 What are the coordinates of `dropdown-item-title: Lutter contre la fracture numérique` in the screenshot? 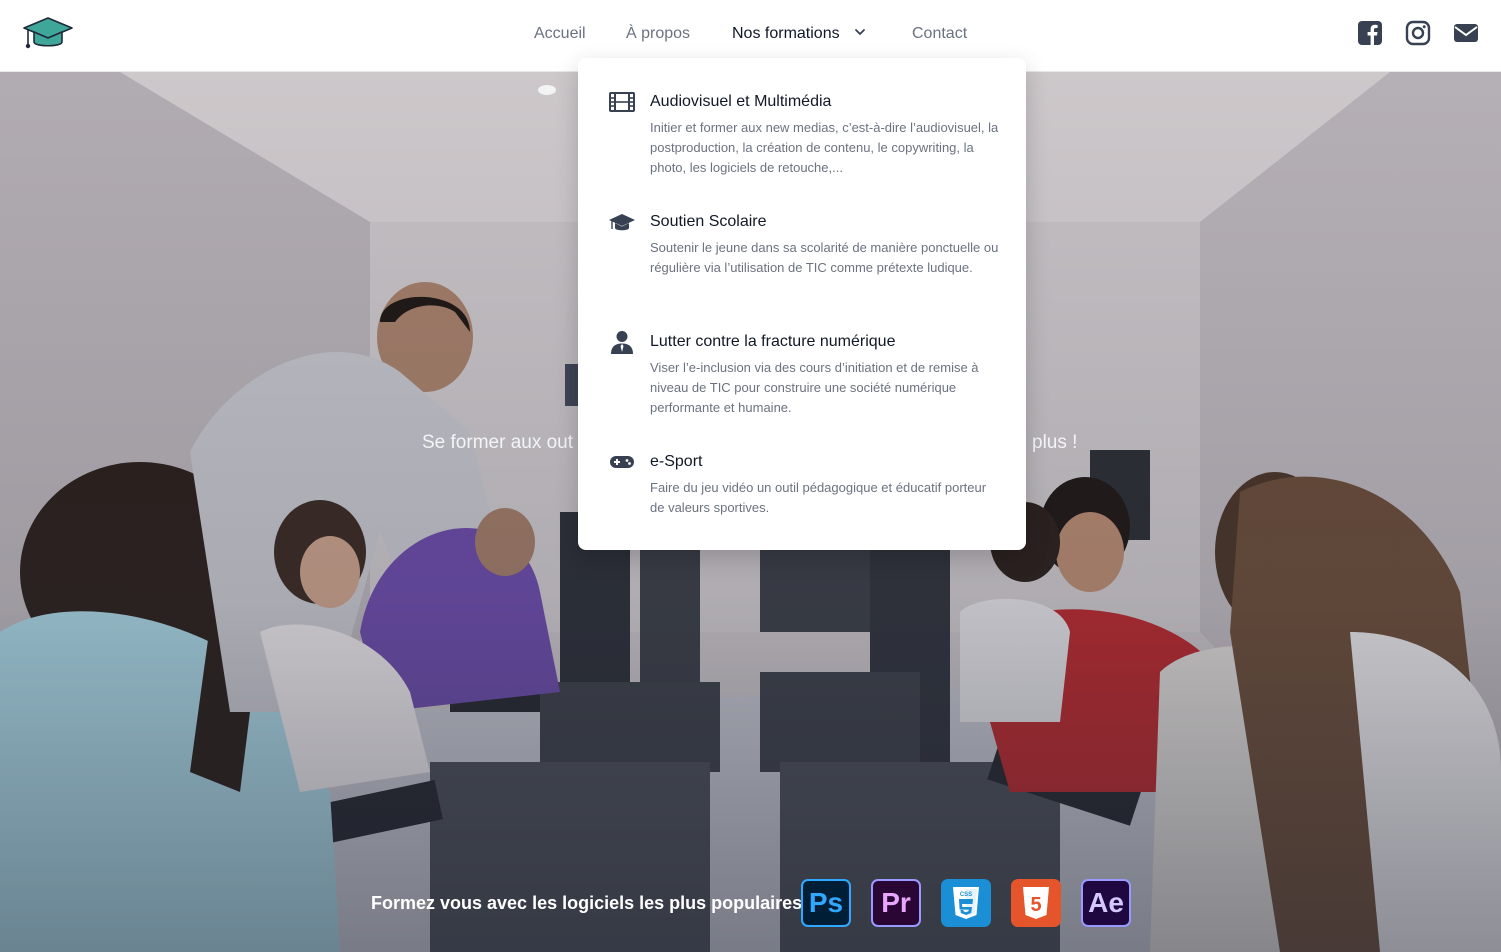 It's located at (773, 341).